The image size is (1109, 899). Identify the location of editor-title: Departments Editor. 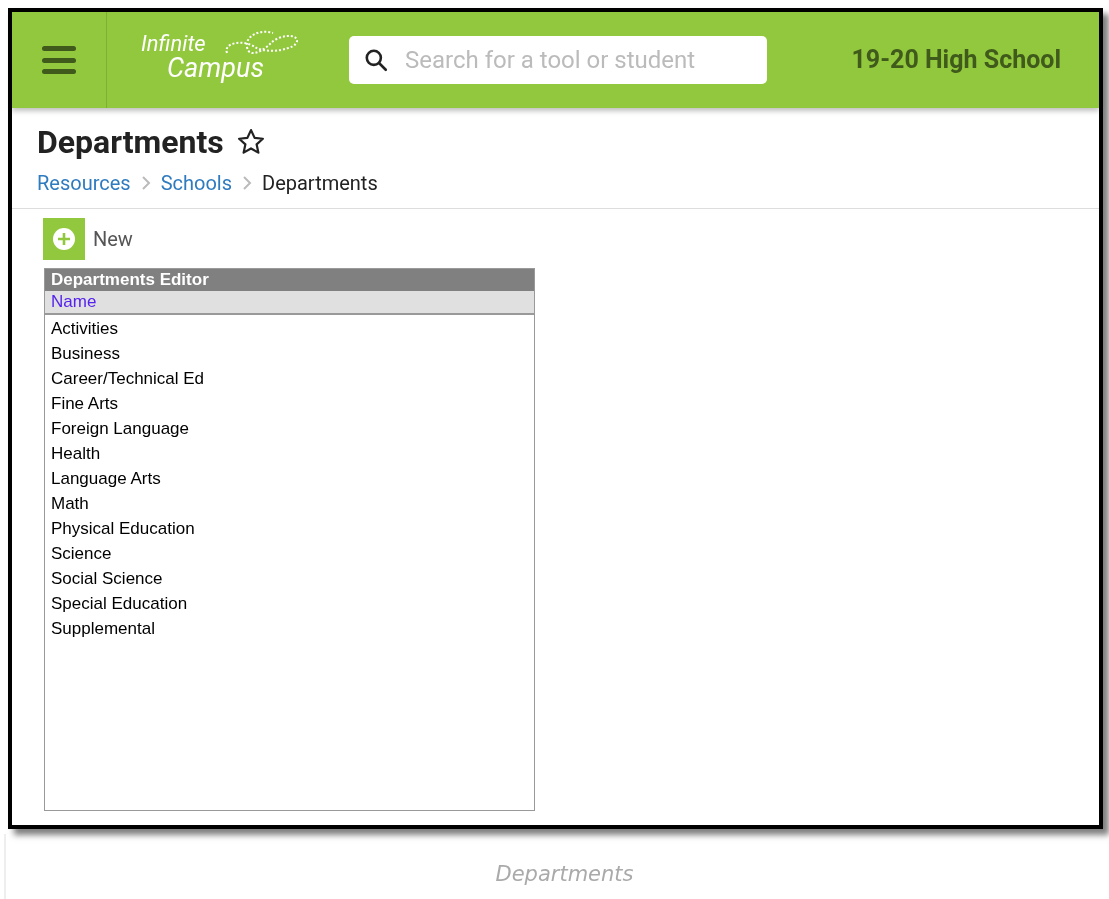
(289, 280).